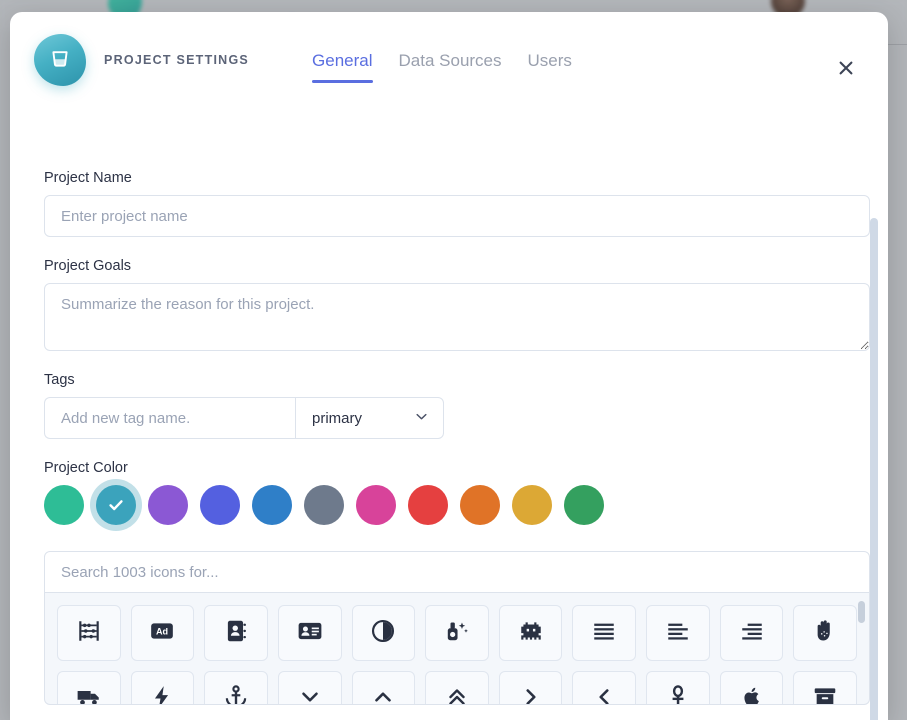 This screenshot has width=907, height=720. I want to click on icon-cell-apple, so click(751, 687).